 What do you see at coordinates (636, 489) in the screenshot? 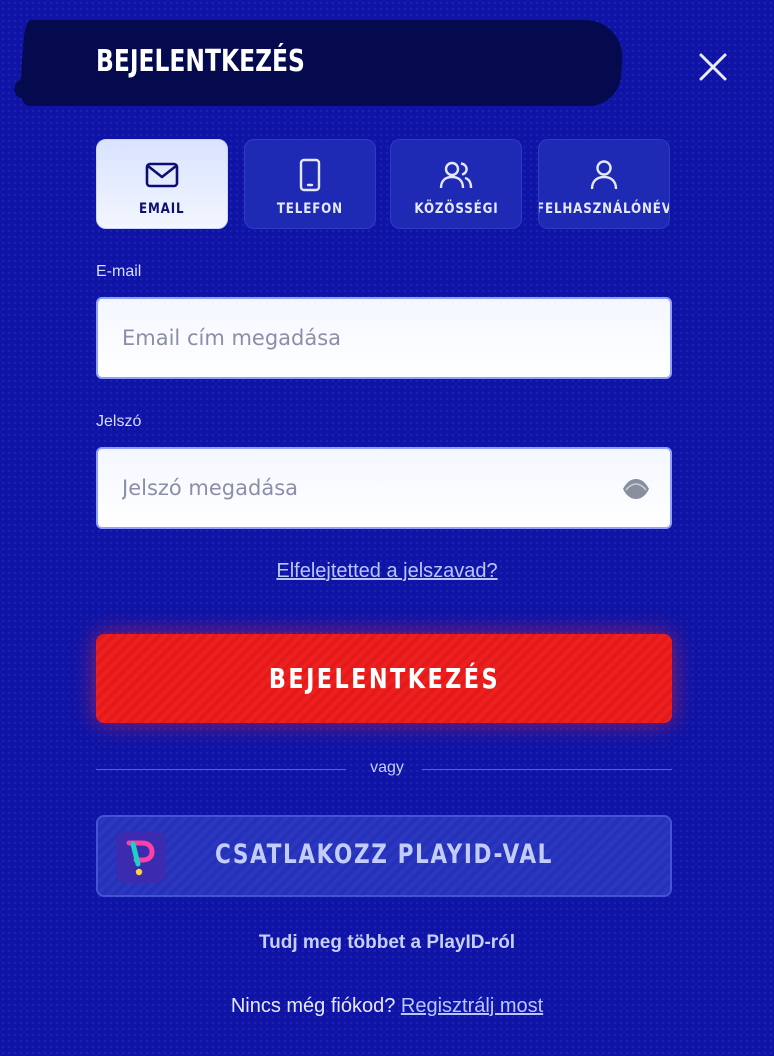
I see `eye-icon` at bounding box center [636, 489].